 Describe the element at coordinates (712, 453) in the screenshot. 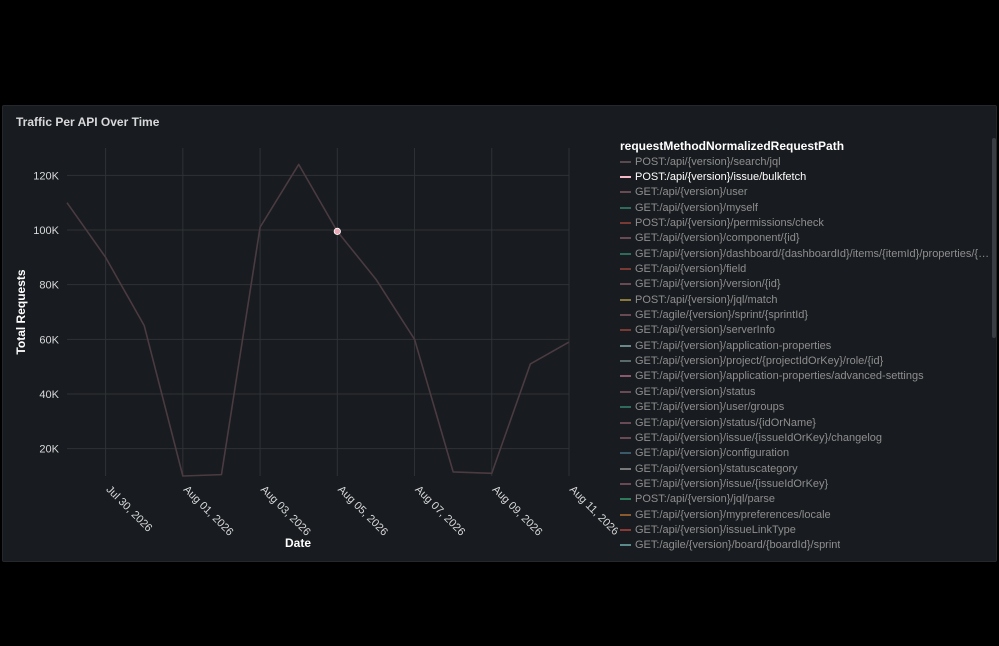

I see `legend-label: GET:/api/{version}/configuration` at that location.